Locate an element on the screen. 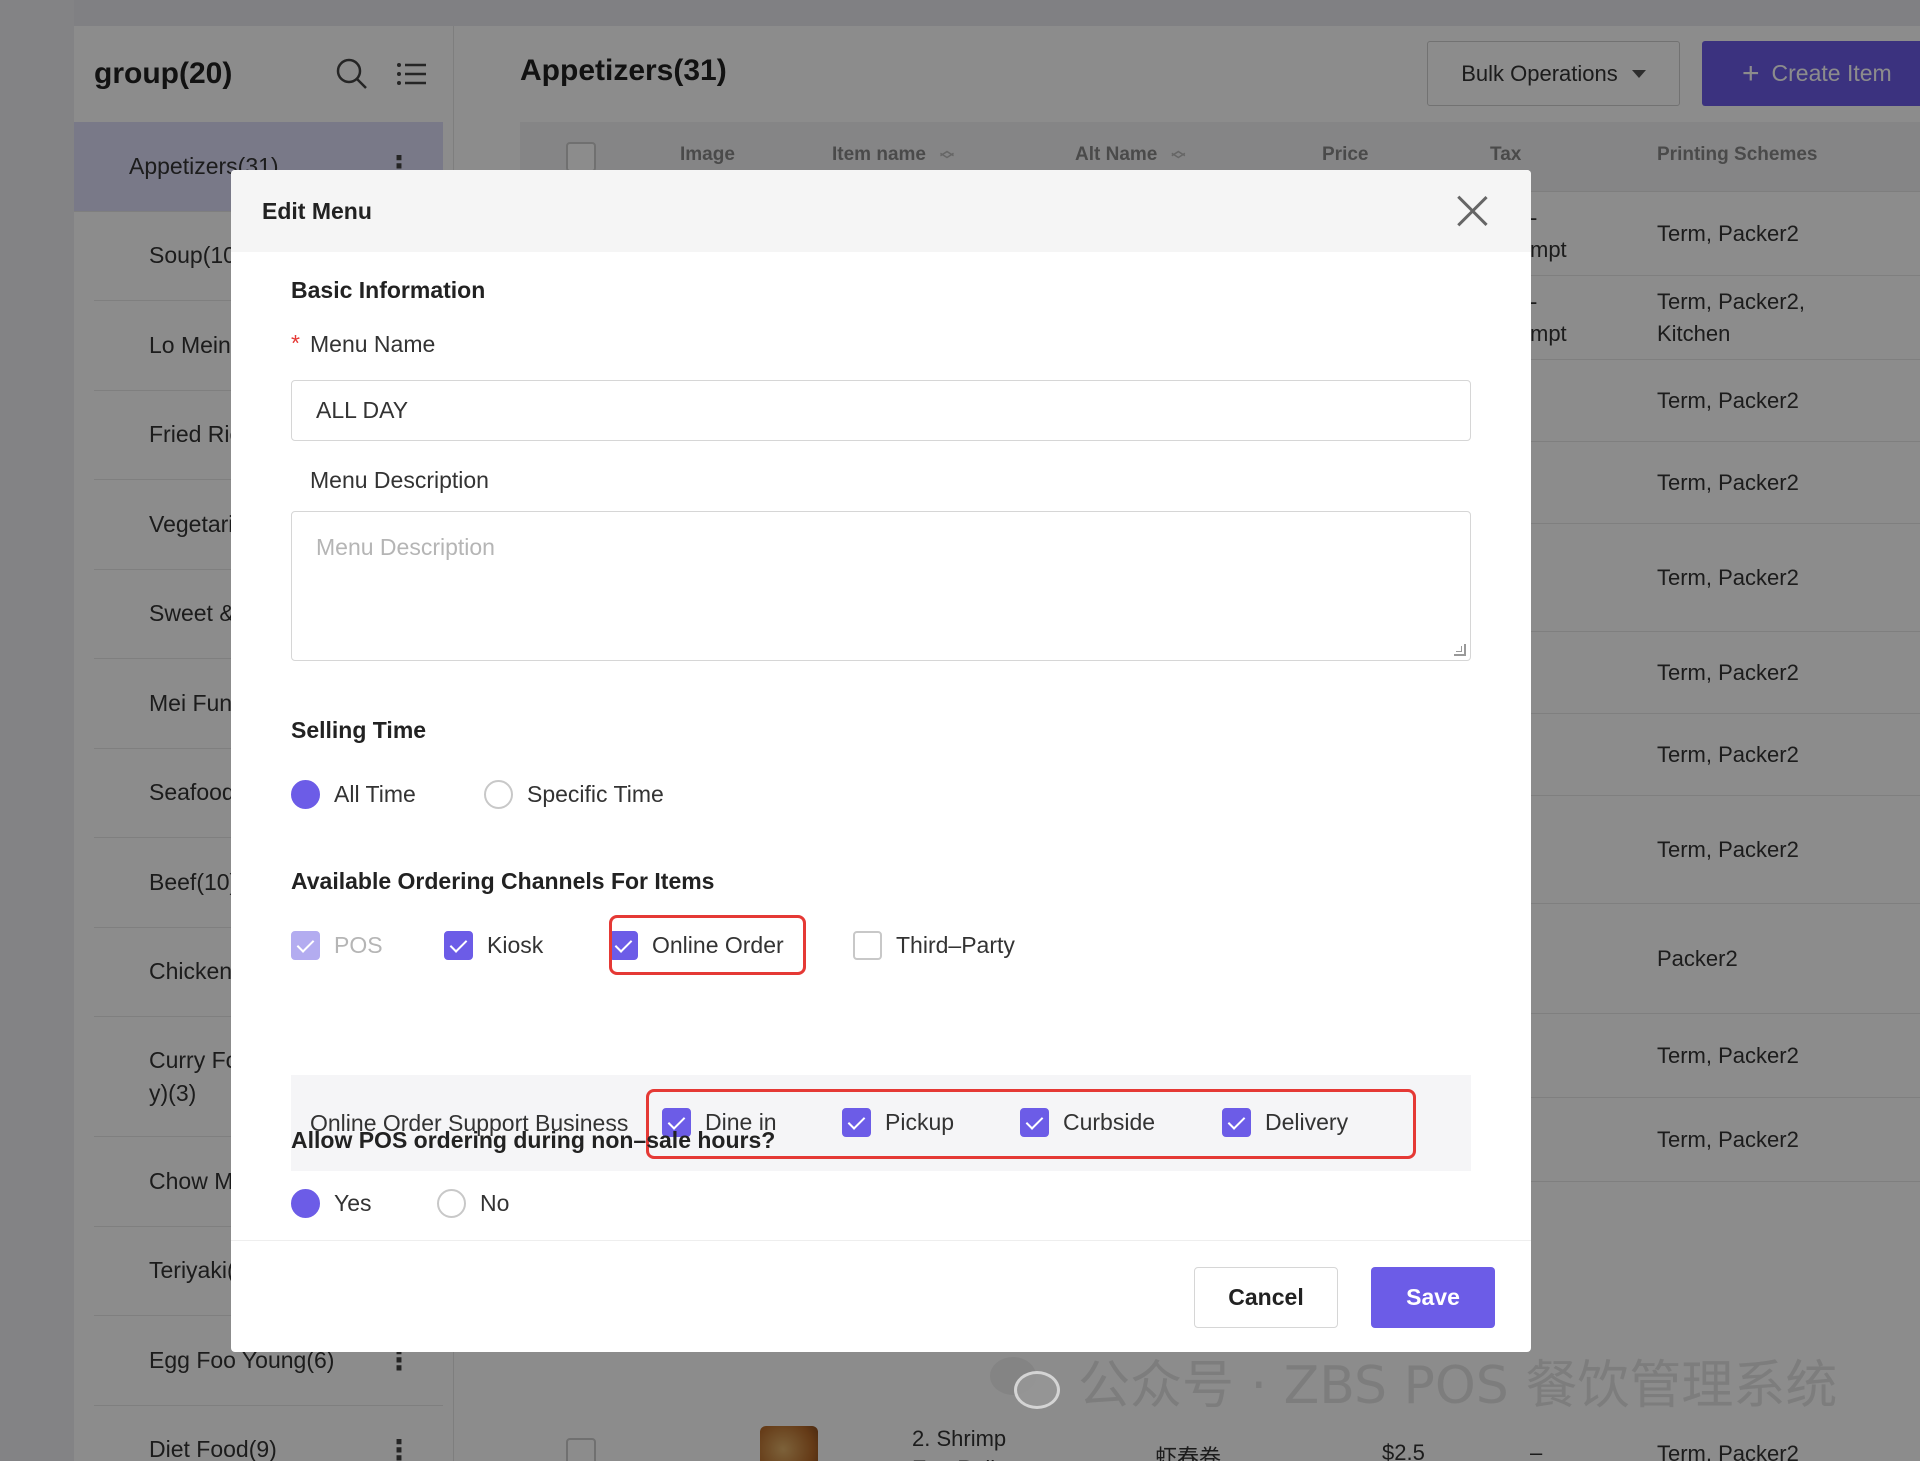 The height and width of the screenshot is (1461, 1920). modal-header: Edit Menu is located at coordinates (881, 211).